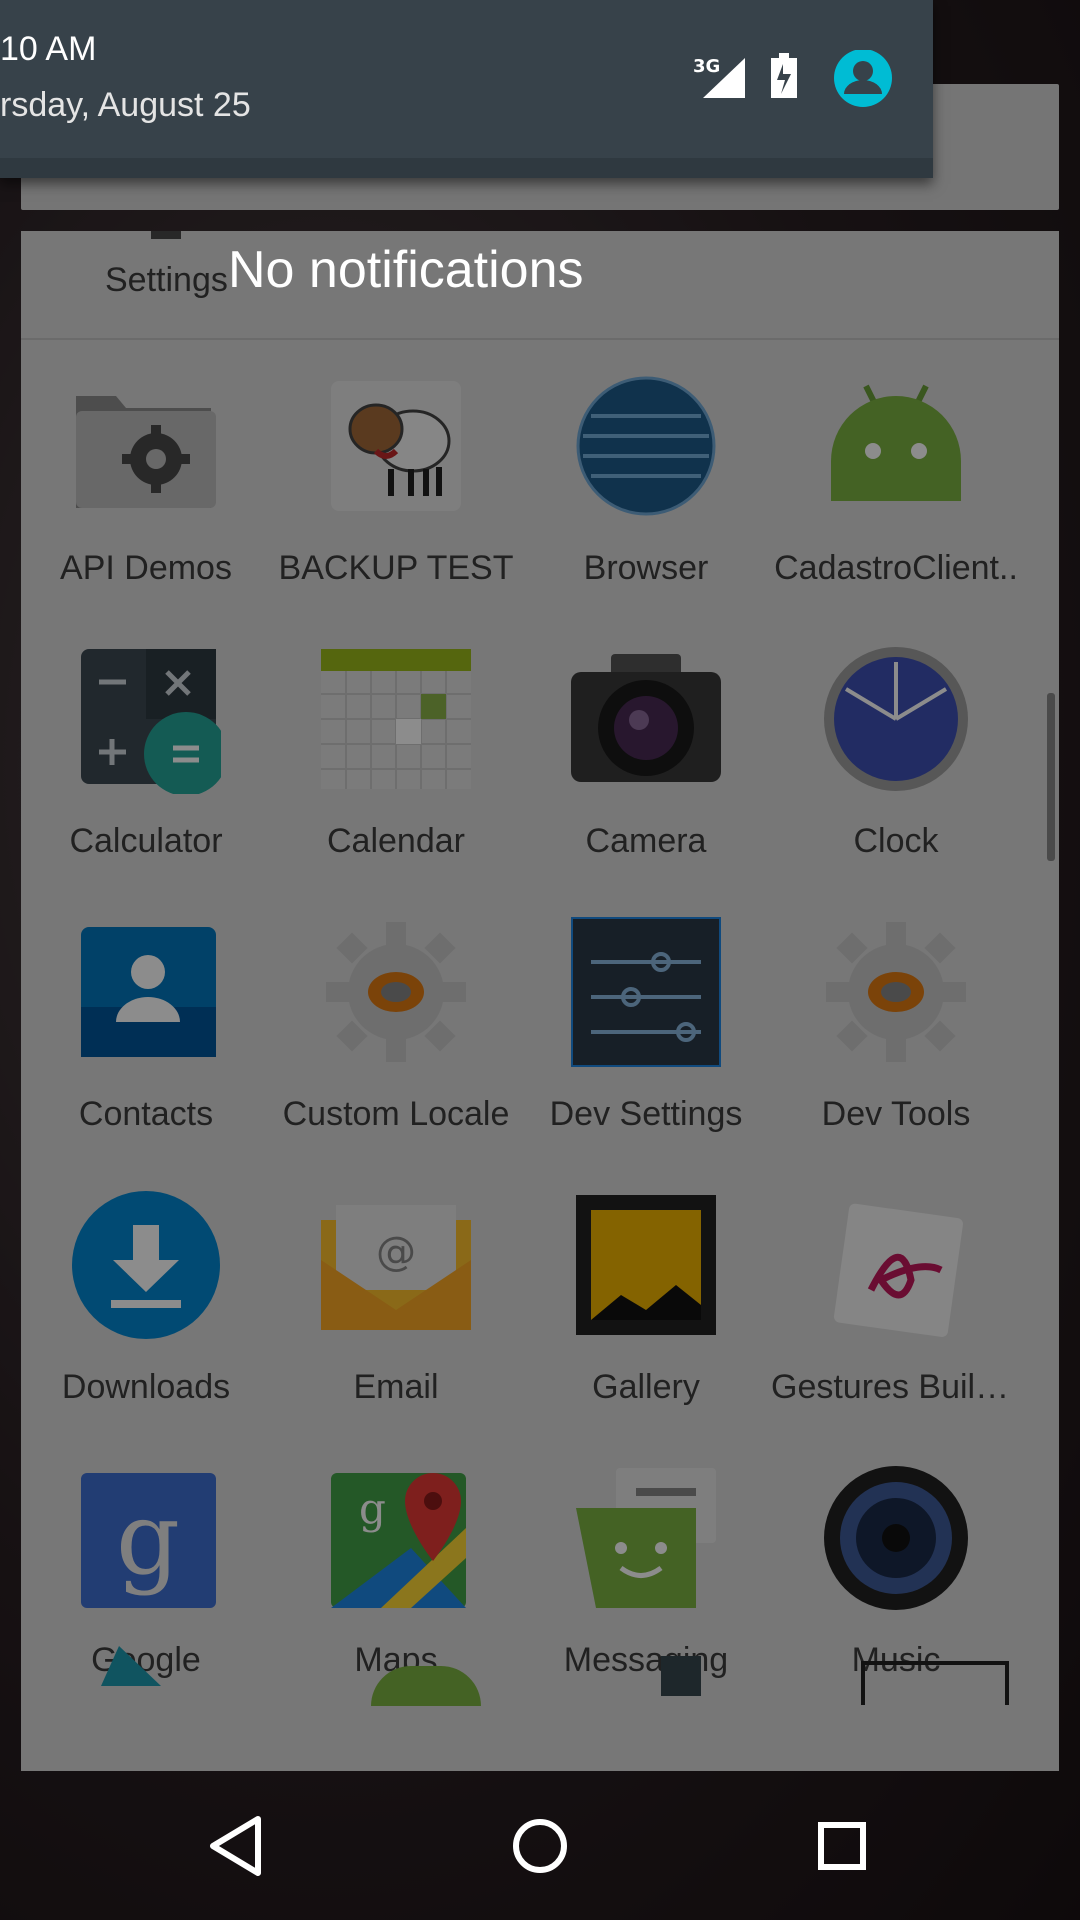 This screenshot has width=1080, height=1920. I want to click on app-email: @ Email, so click(396, 1296).